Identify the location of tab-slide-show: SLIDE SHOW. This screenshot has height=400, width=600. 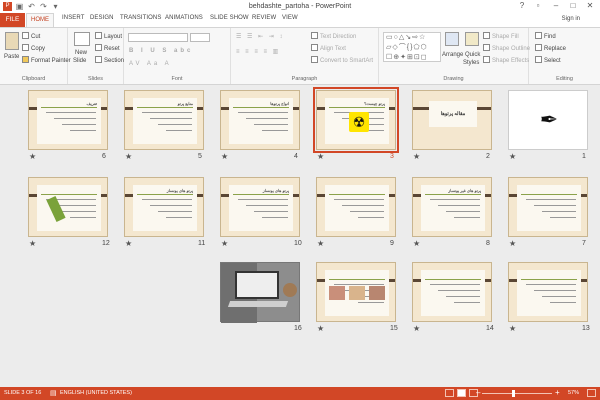
(229, 18).